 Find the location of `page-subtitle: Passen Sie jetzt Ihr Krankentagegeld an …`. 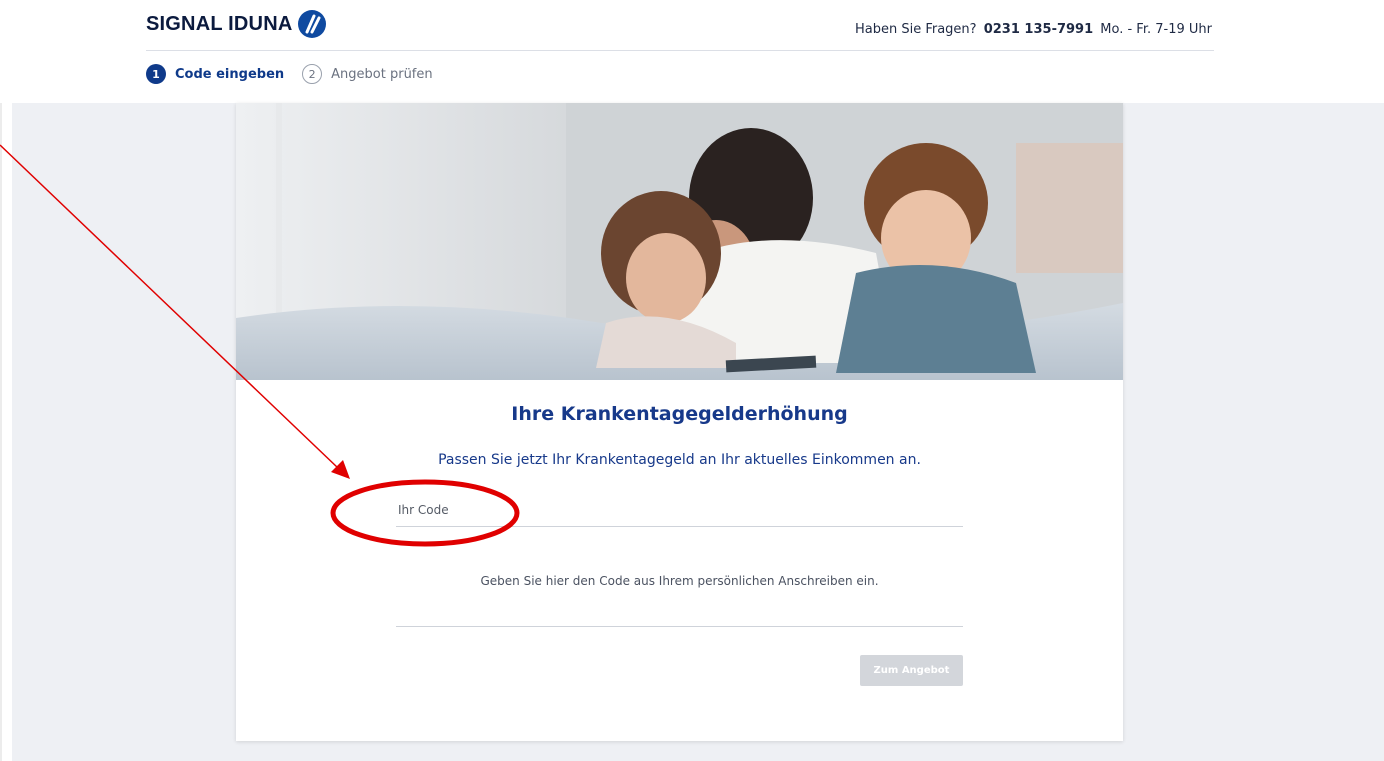

page-subtitle: Passen Sie jetzt Ihr Krankentagegeld an … is located at coordinates (679, 460).